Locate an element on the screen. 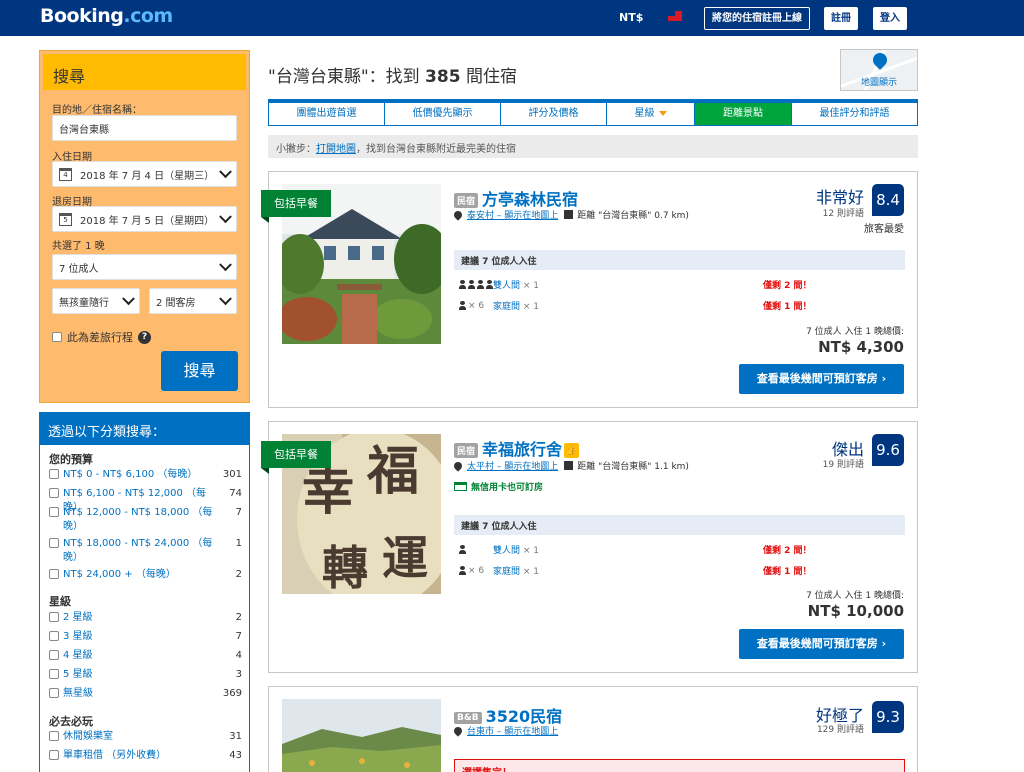 This screenshot has height=772, width=1024. adults-select: 7 位成人 is located at coordinates (144, 267).